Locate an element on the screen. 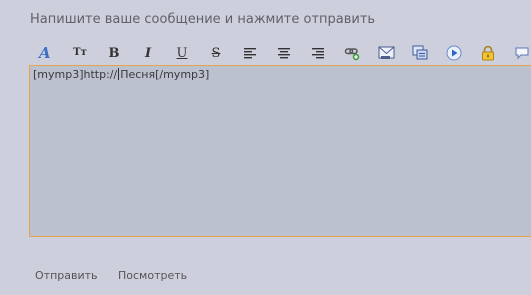 The height and width of the screenshot is (295, 531). bold-icon: B is located at coordinates (114, 53).